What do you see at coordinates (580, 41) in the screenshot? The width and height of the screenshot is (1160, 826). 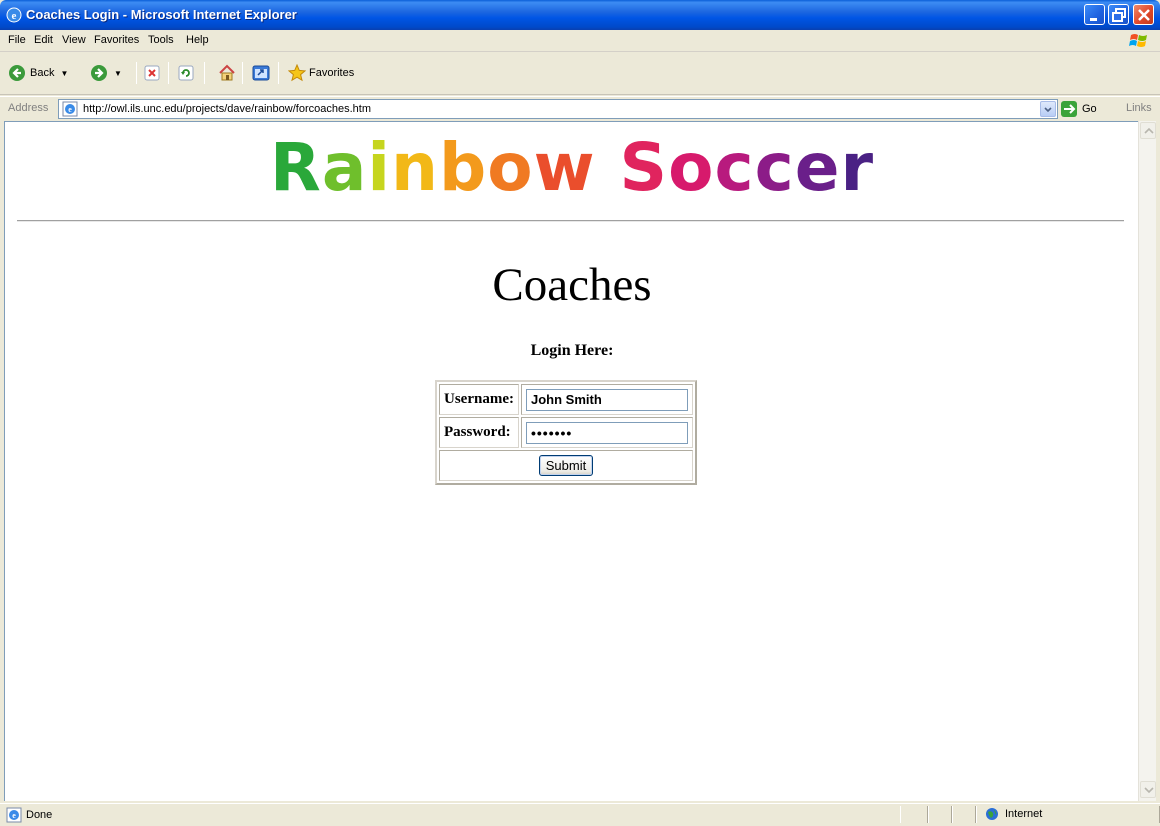 I see `menu-bar: File Edit View Favorites Tools Help` at bounding box center [580, 41].